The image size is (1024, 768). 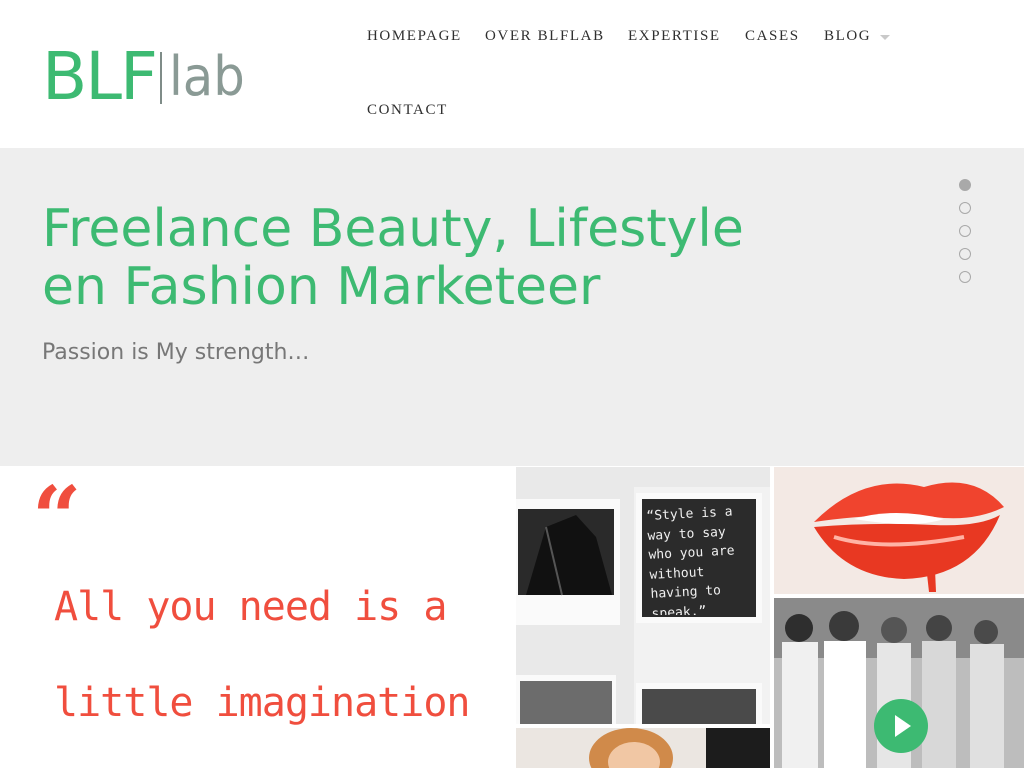 What do you see at coordinates (901, 726) in the screenshot?
I see `play-video-button` at bounding box center [901, 726].